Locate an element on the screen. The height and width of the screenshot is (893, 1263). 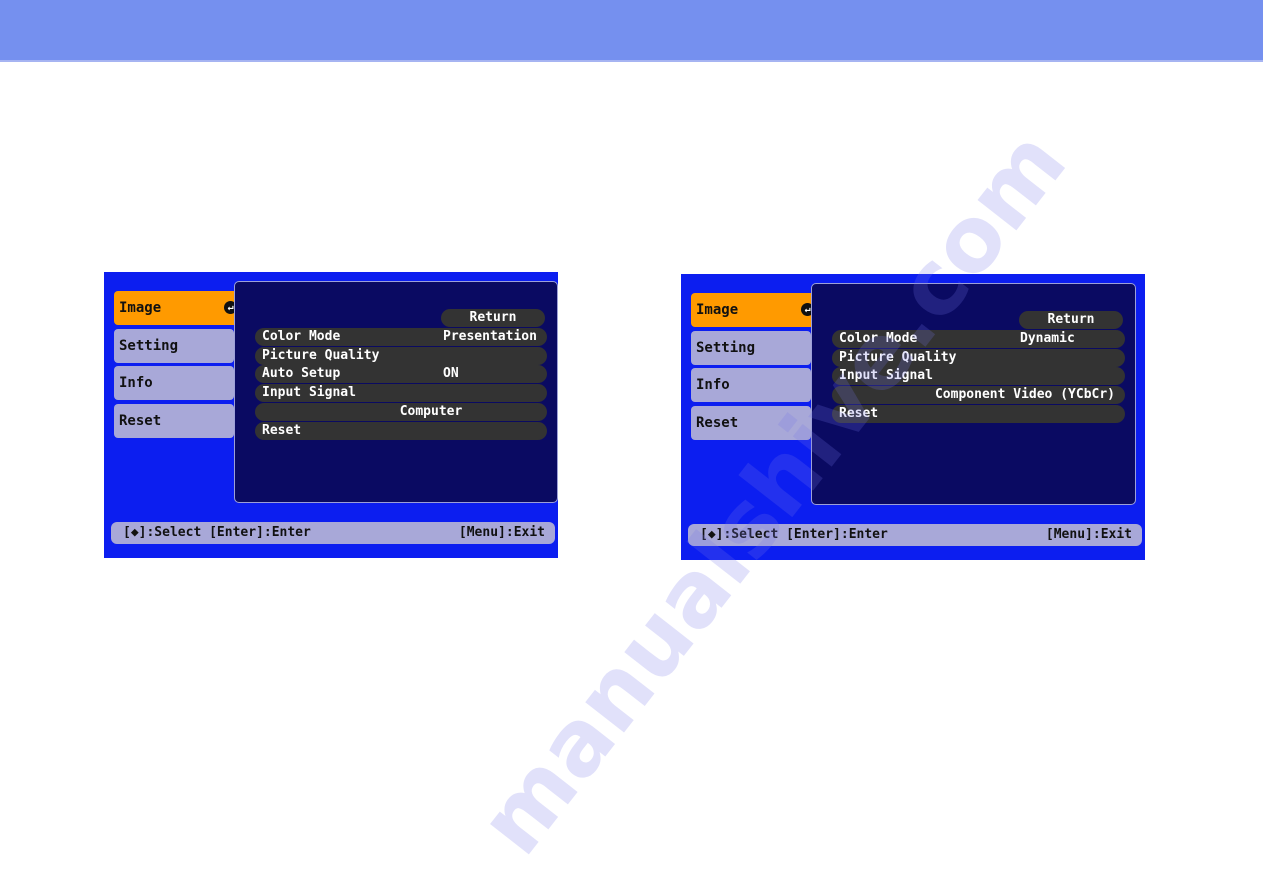
menu-item: Auto Setup ON is located at coordinates (401, 374).